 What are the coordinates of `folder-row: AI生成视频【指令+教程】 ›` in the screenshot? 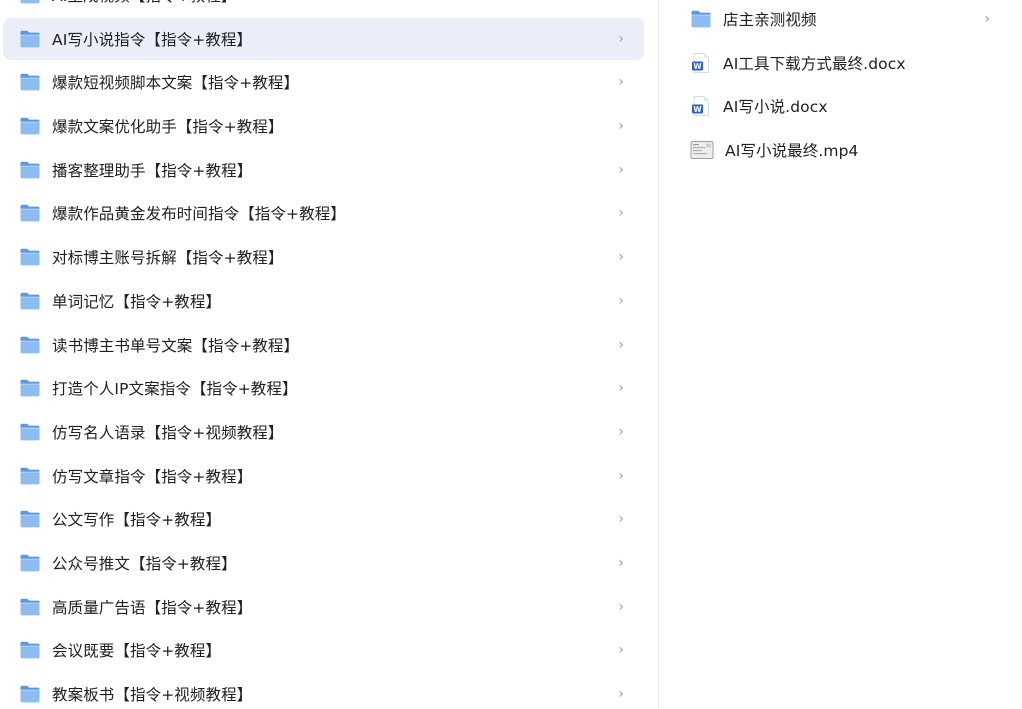 It's located at (323, 8).